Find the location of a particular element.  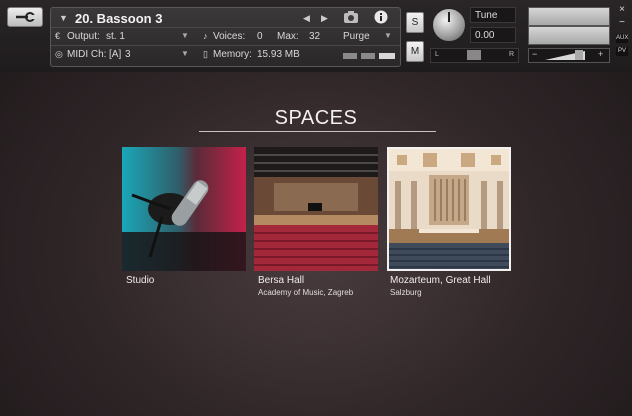

prev-instrument-icon: ◀ is located at coordinates (306, 18).